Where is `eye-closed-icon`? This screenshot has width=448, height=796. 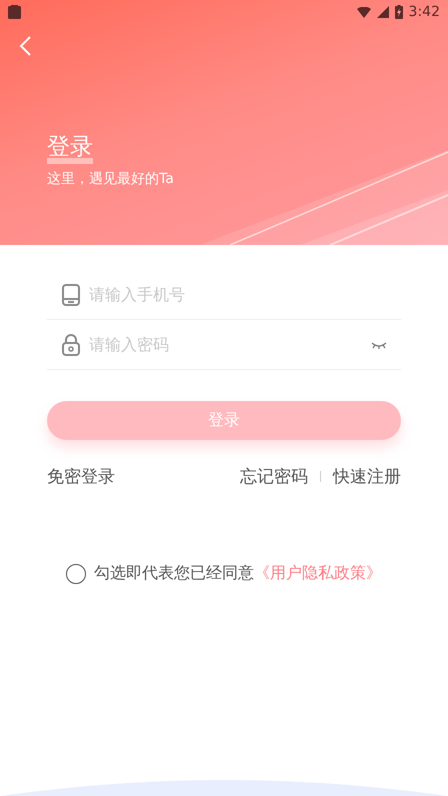
eye-closed-icon is located at coordinates (379, 344).